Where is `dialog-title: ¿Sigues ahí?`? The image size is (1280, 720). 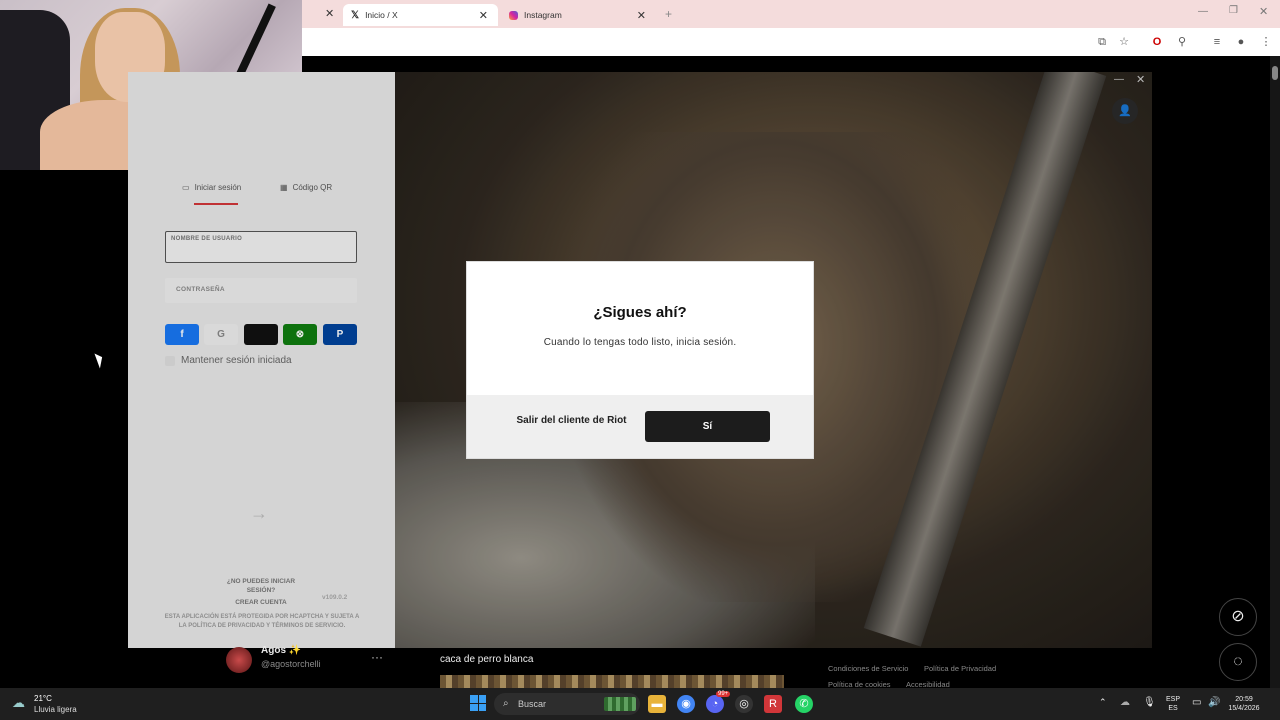 dialog-title: ¿Sigues ahí? is located at coordinates (640, 312).